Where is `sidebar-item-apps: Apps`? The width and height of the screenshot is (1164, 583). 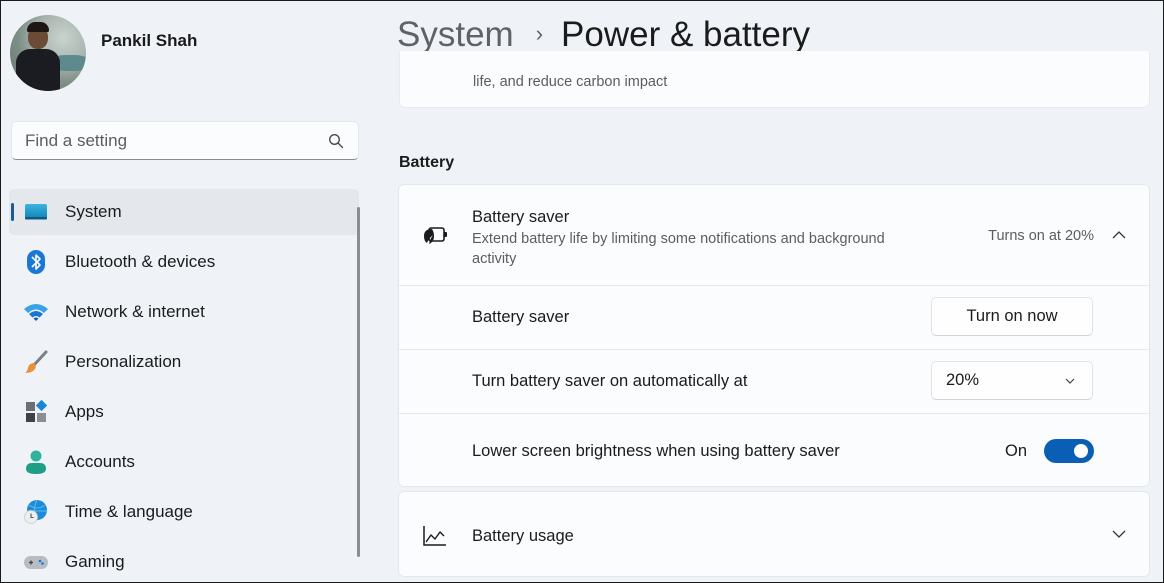
sidebar-item-apps: Apps is located at coordinates (184, 412).